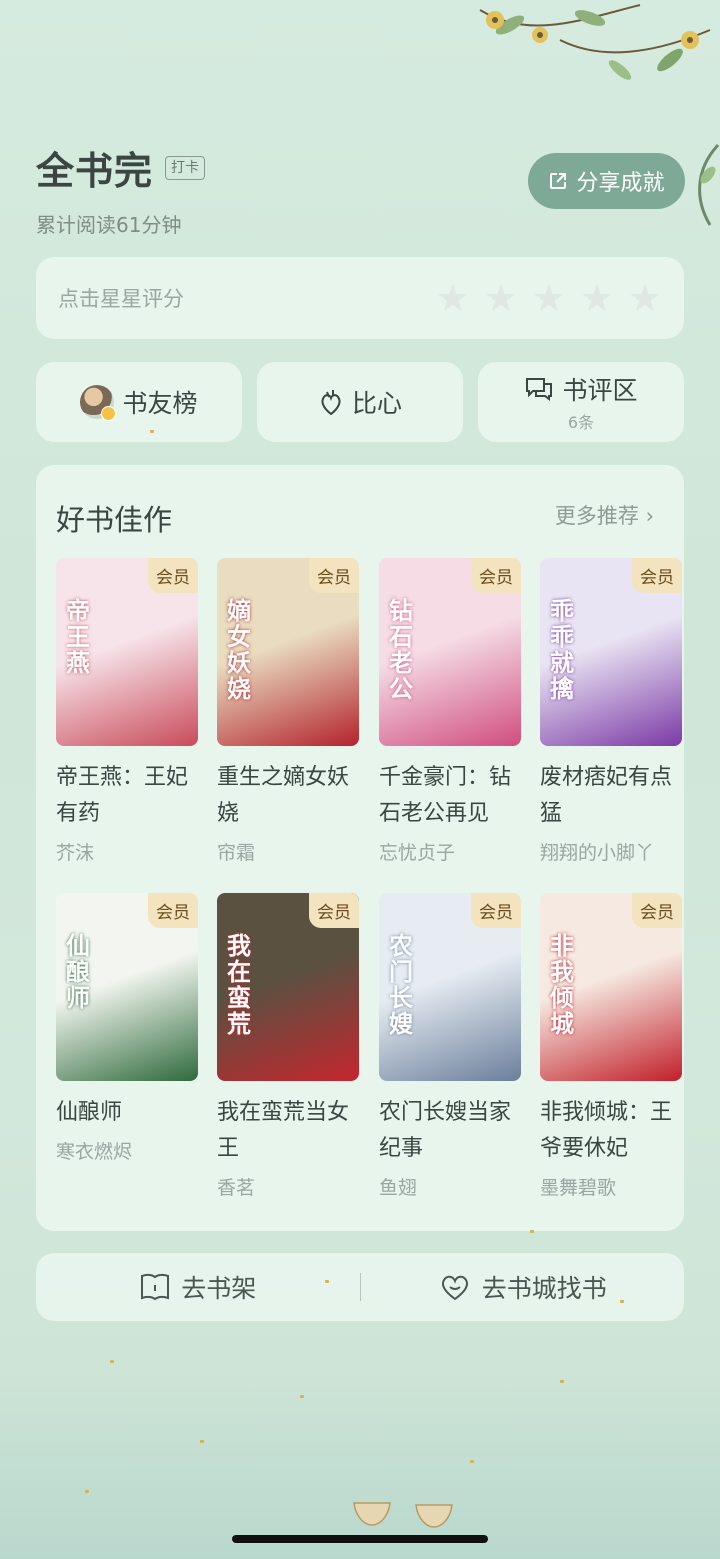  I want to click on comments-button: 书评区 6条, so click(581, 402).